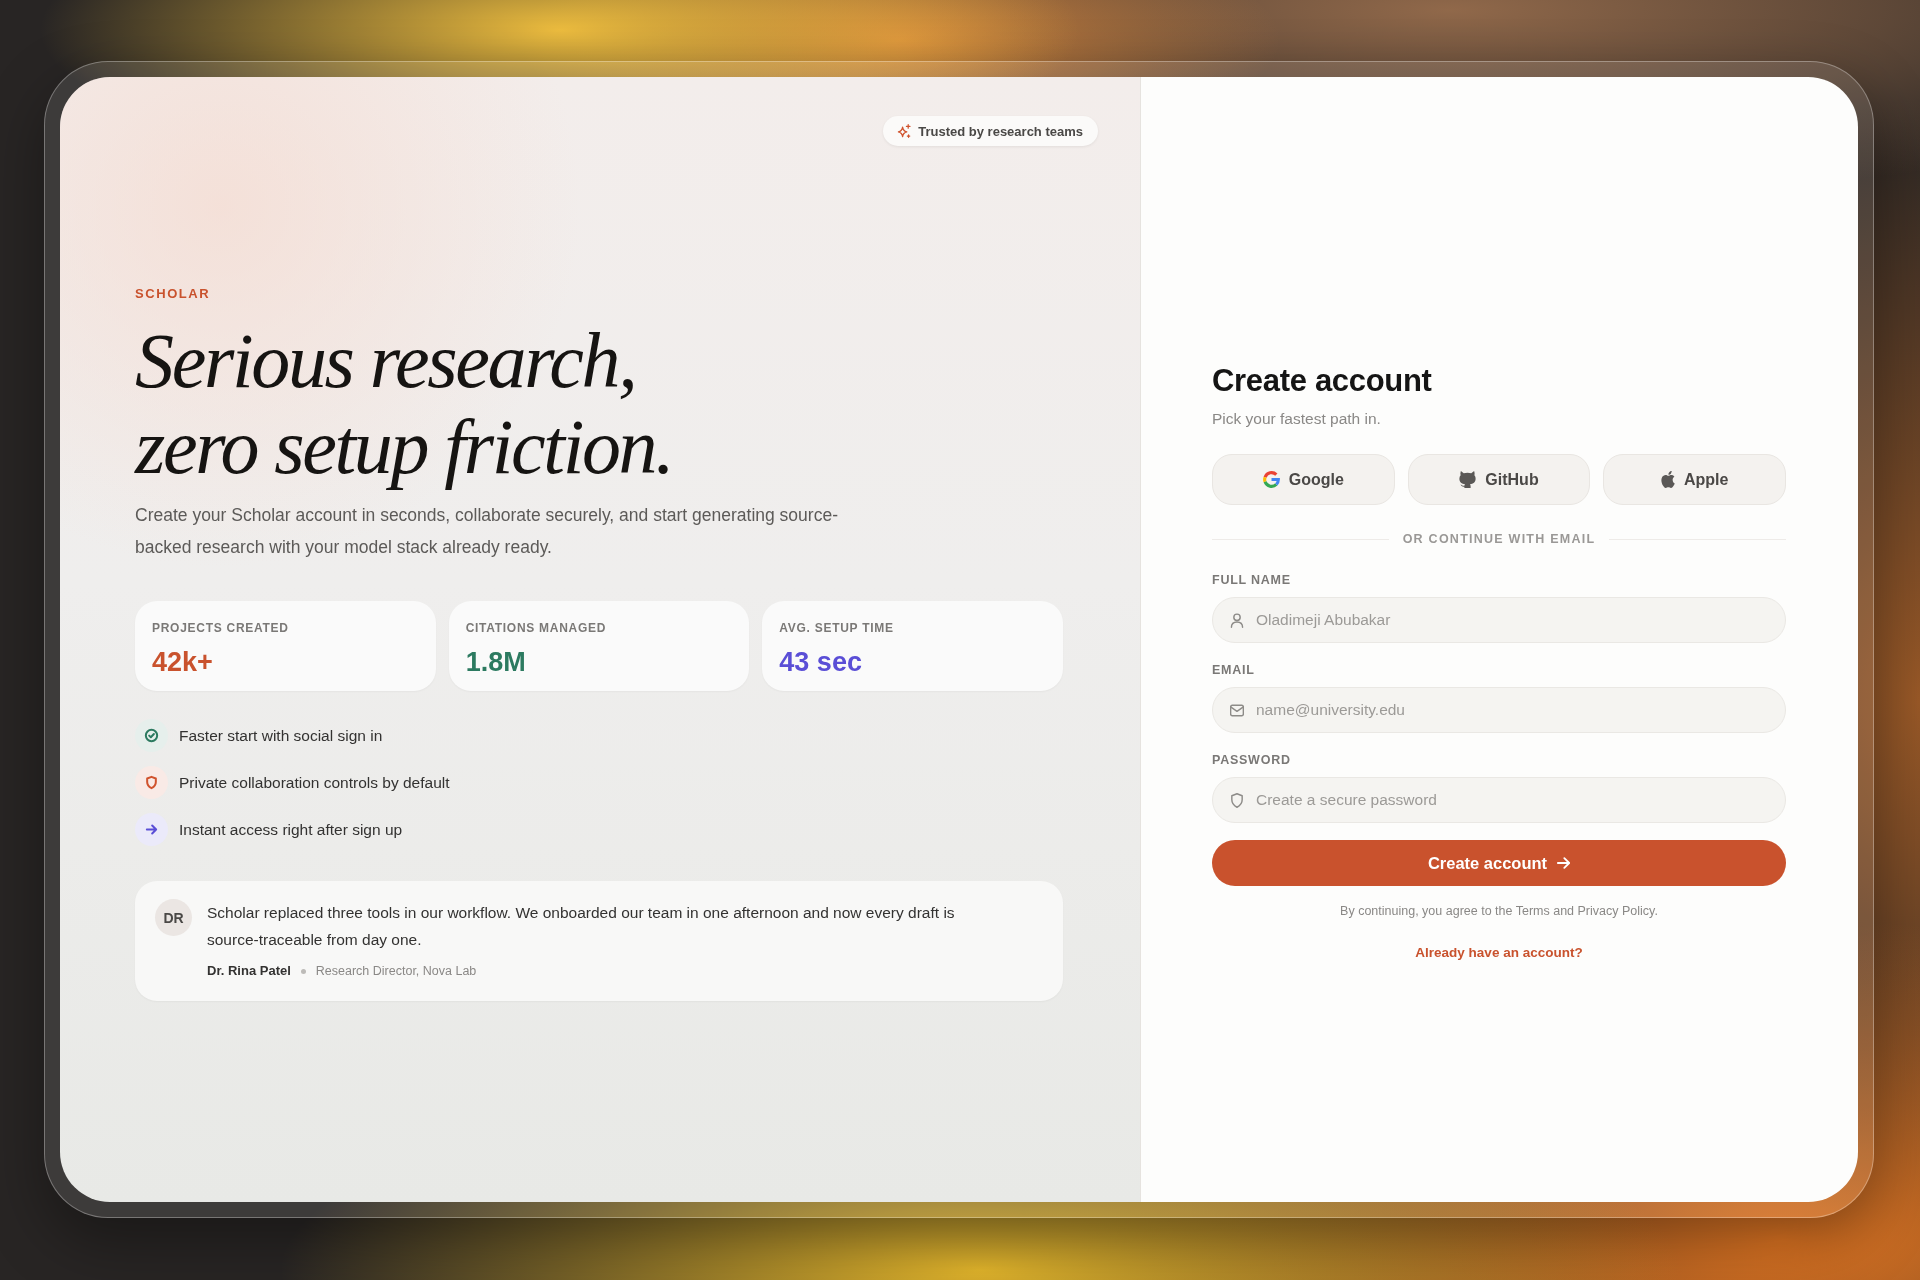  Describe the element at coordinates (1271, 479) in the screenshot. I see `colored-g-icon` at that location.